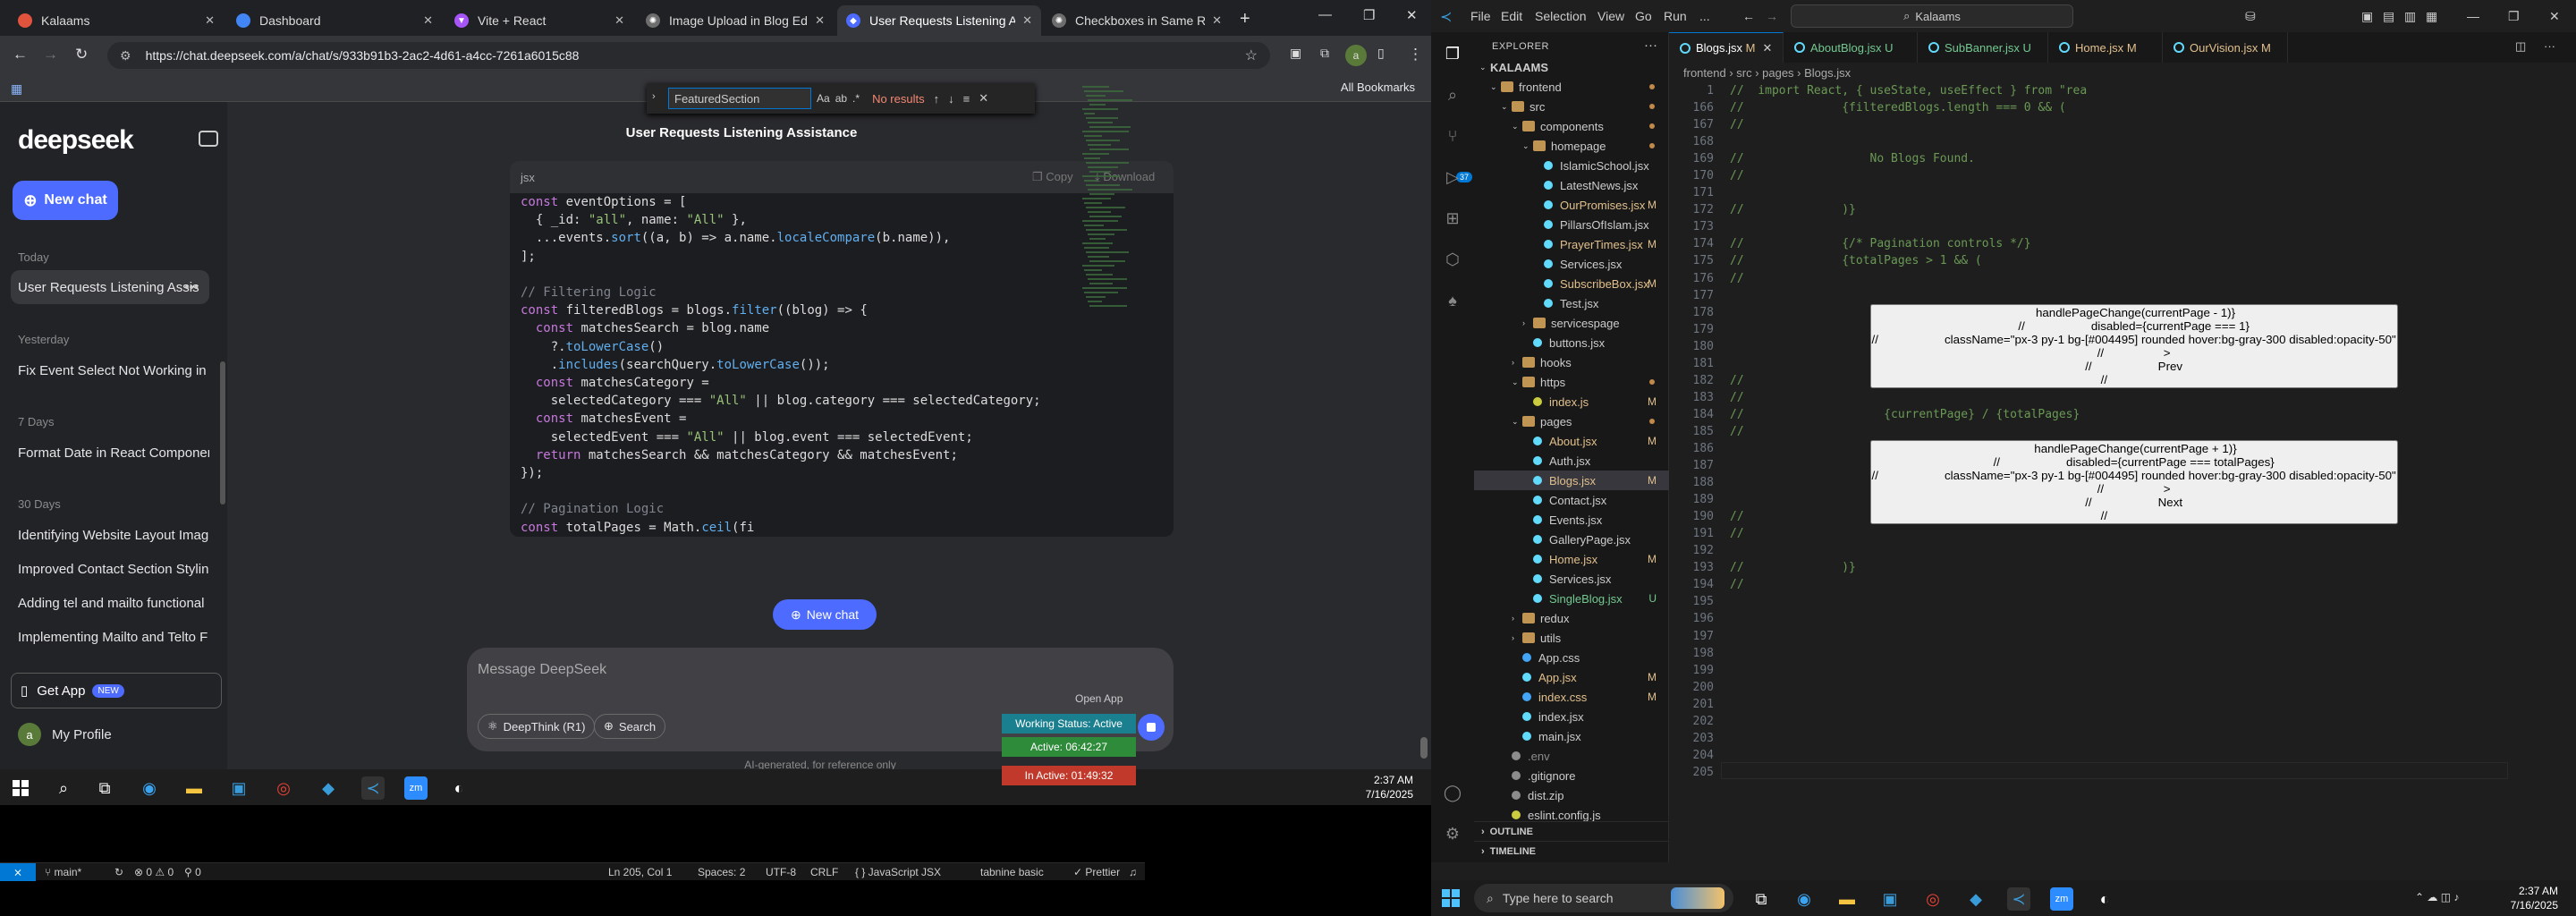  I want to click on history-item: Implementing Mailto and Telto F, so click(110, 637).